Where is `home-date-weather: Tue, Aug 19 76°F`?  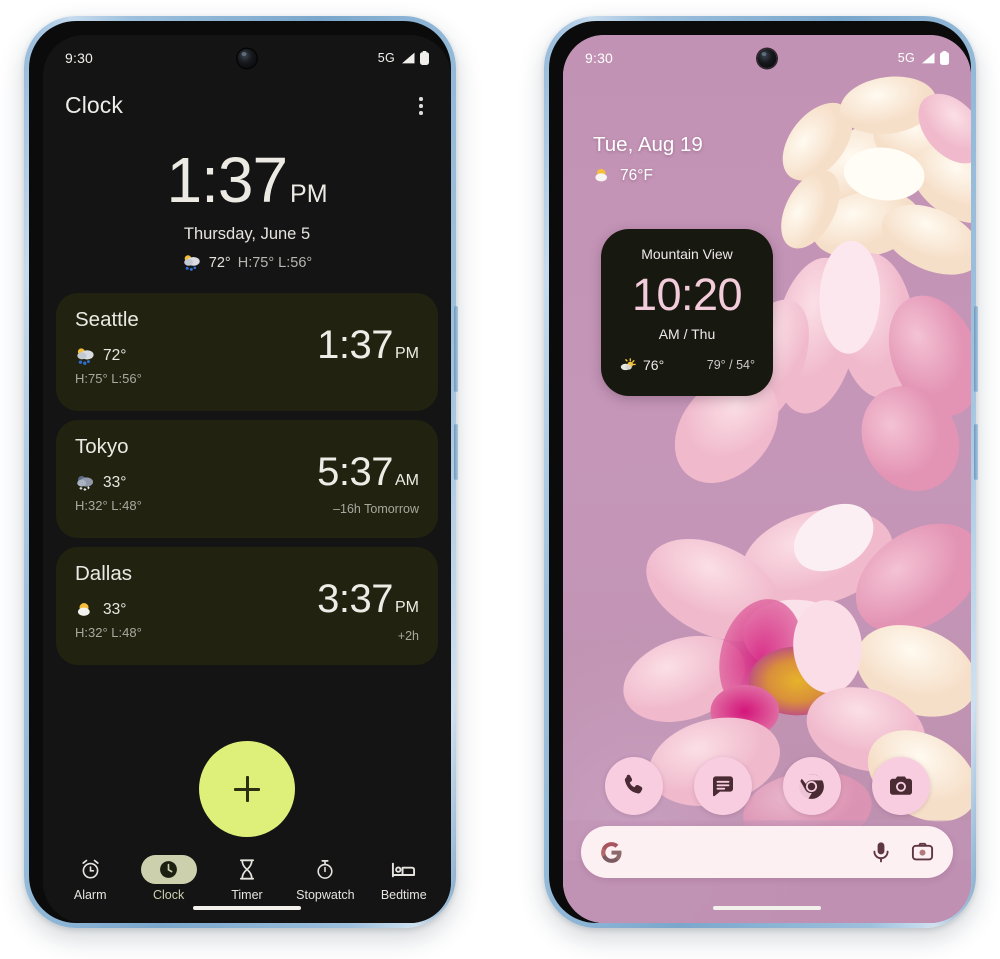
home-date-weather: Tue, Aug 19 76°F is located at coordinates (648, 159).